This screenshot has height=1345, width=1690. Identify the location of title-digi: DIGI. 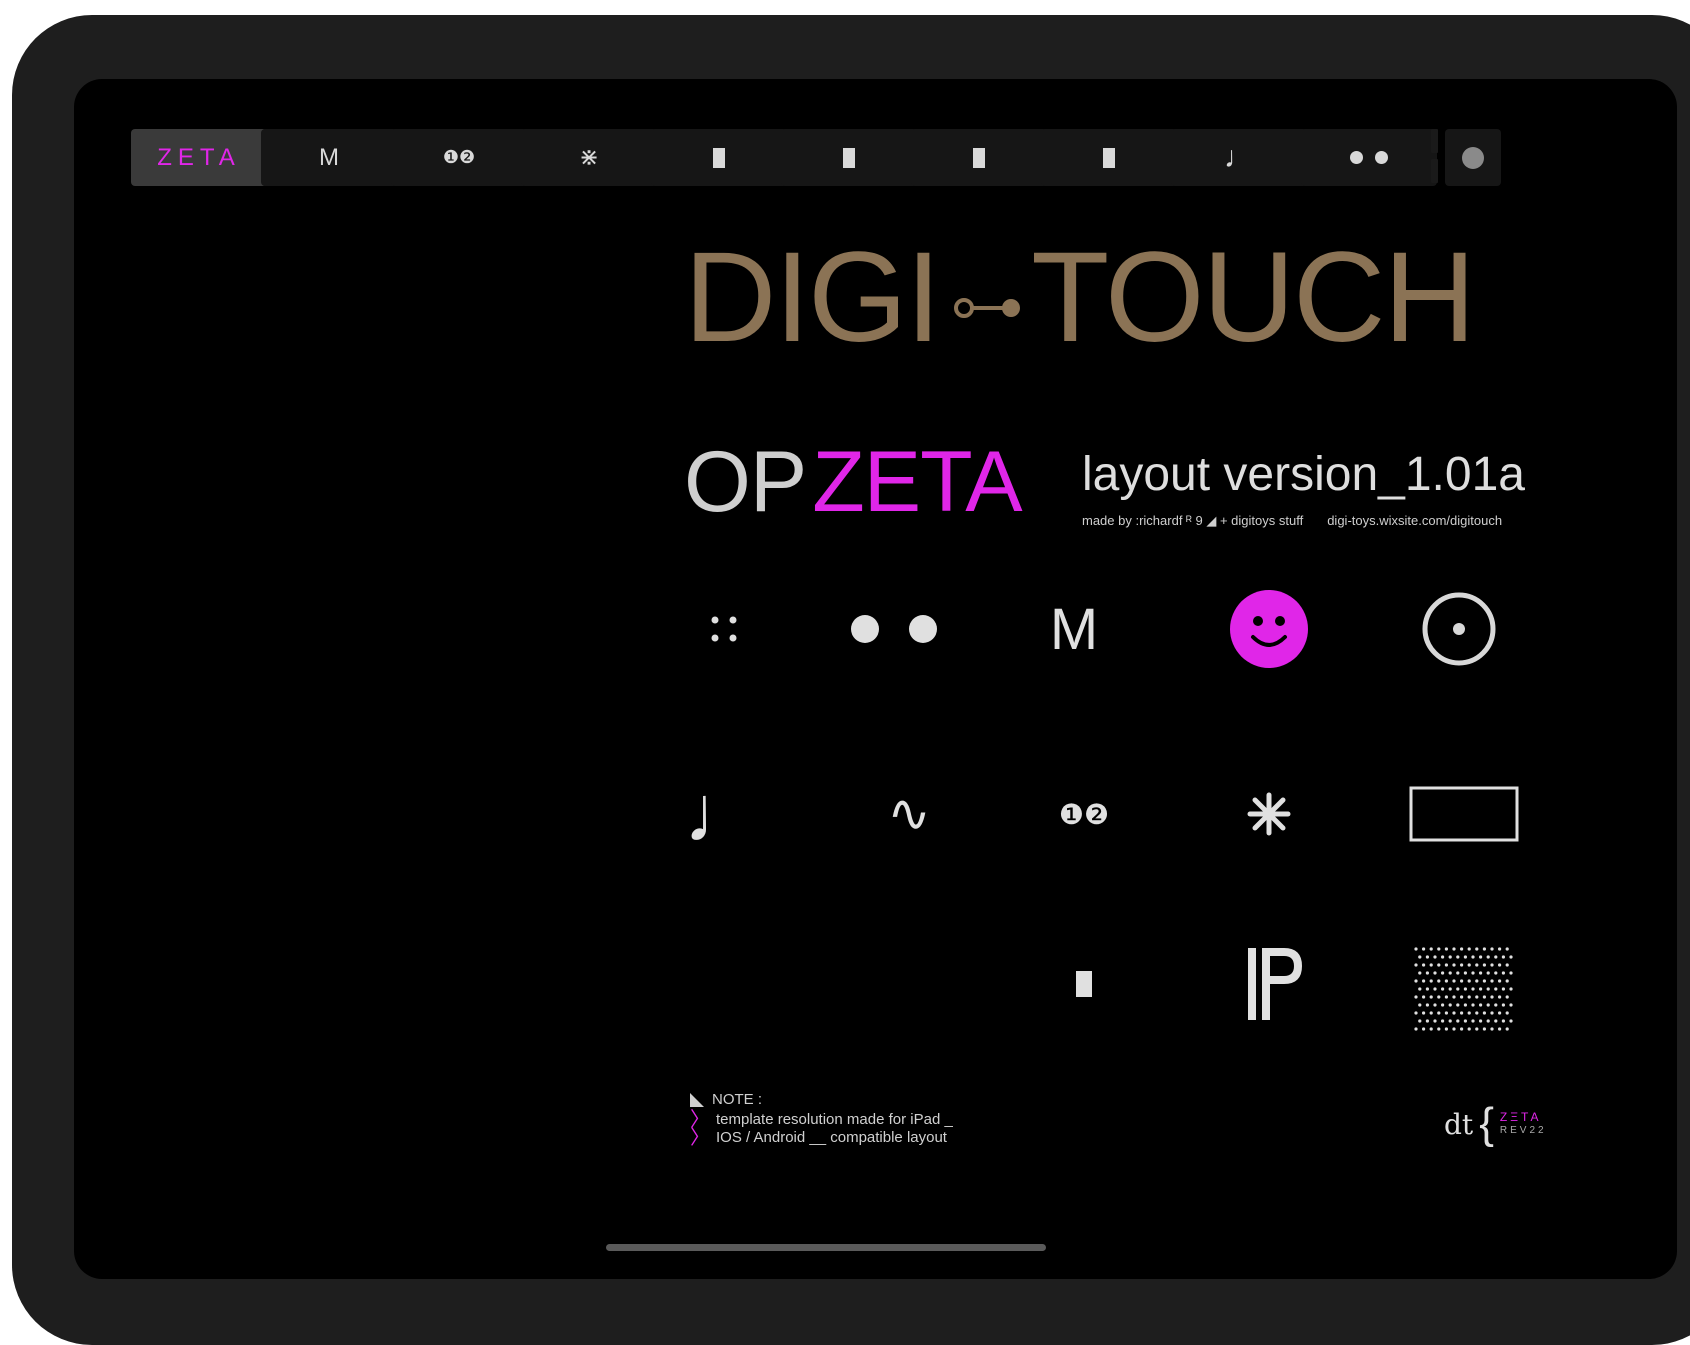
(812, 297).